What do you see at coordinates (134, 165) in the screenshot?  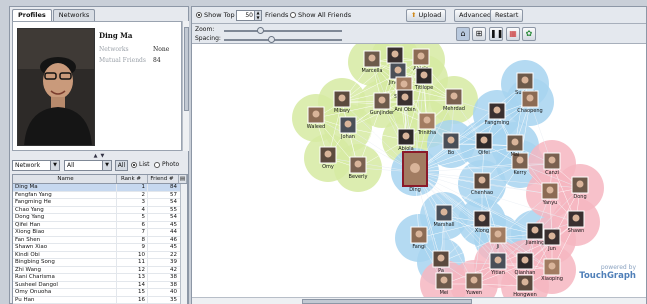 I see `list-radio` at bounding box center [134, 165].